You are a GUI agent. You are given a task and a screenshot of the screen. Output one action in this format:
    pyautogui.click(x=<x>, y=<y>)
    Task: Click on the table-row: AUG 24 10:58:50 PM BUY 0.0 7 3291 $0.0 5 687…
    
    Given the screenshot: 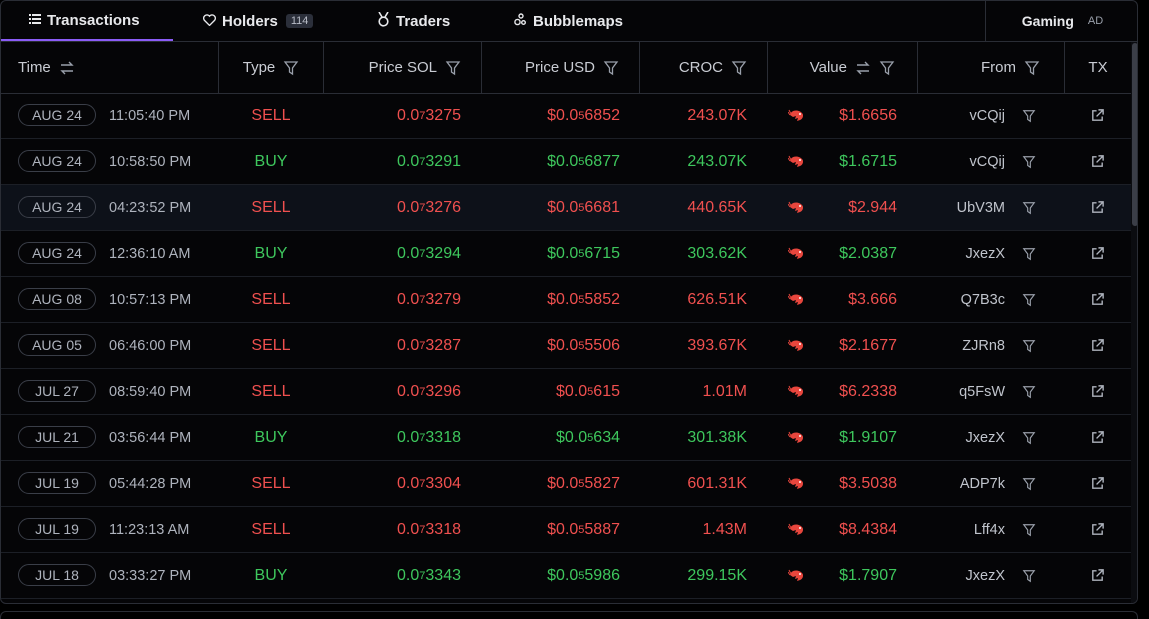 What is the action you would take?
    pyautogui.click(x=566, y=162)
    